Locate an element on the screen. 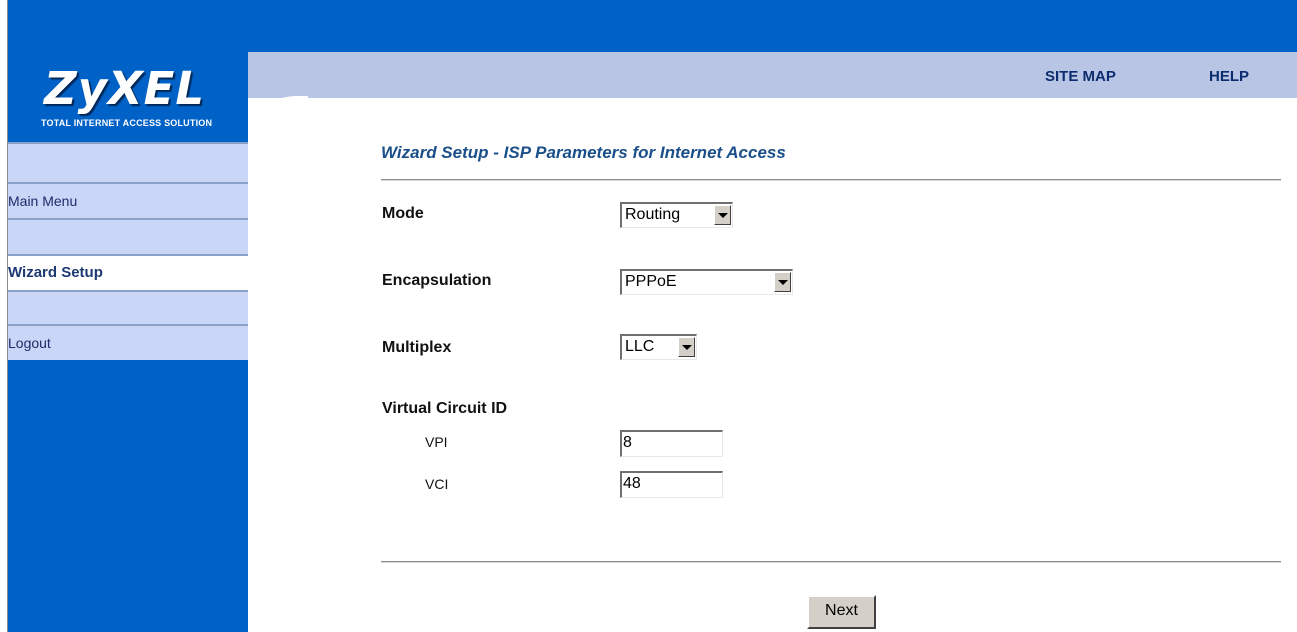 The width and height of the screenshot is (1297, 632). form-divider is located at coordinates (831, 562).